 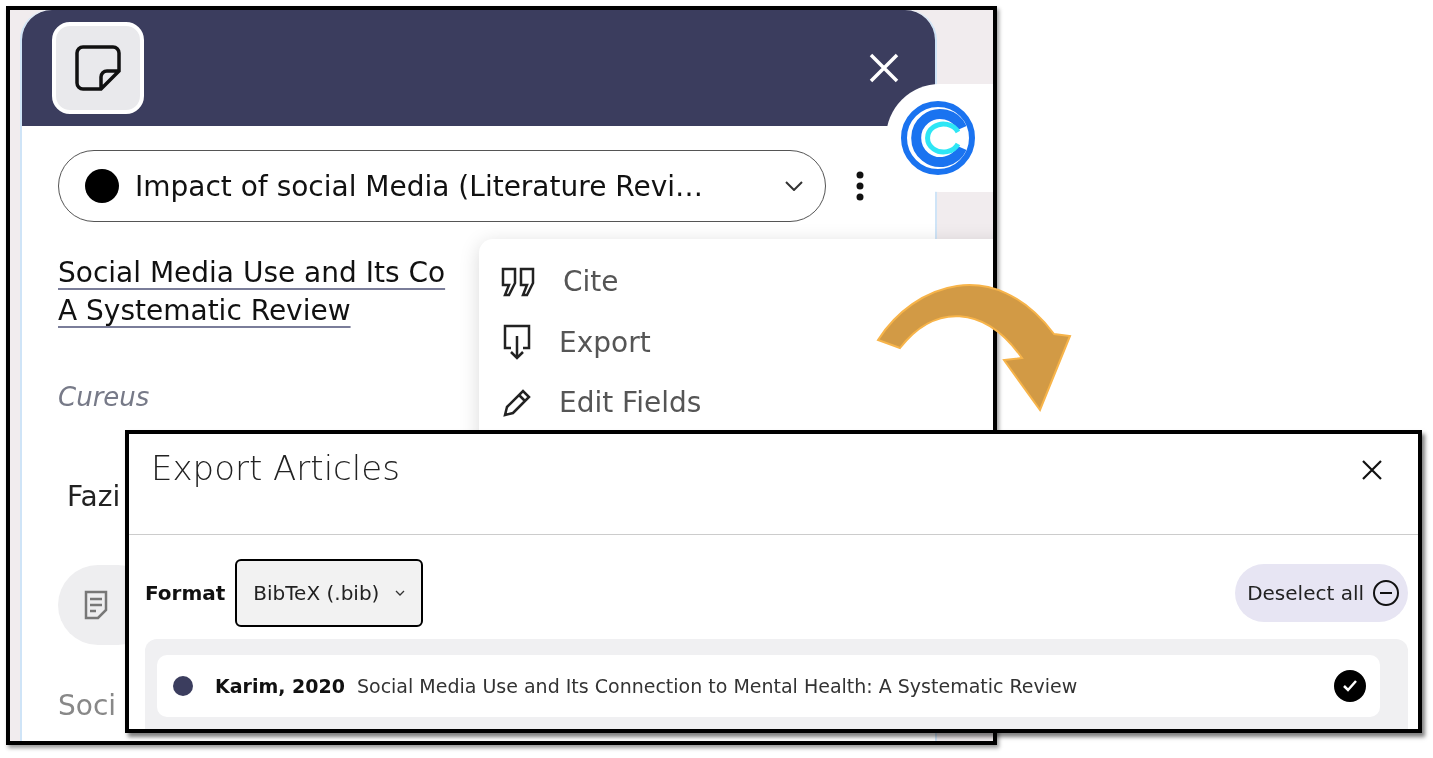 What do you see at coordinates (87, 705) in the screenshot?
I see `section-heading: Soci` at bounding box center [87, 705].